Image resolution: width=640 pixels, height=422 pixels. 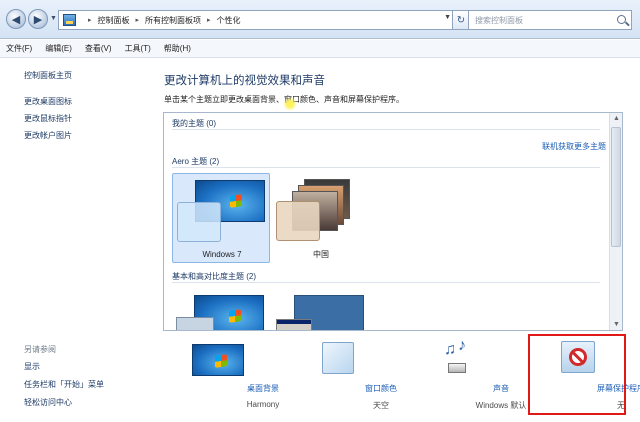 I want to click on breadcrumb-item-personalization: 个性化, so click(x=229, y=20).